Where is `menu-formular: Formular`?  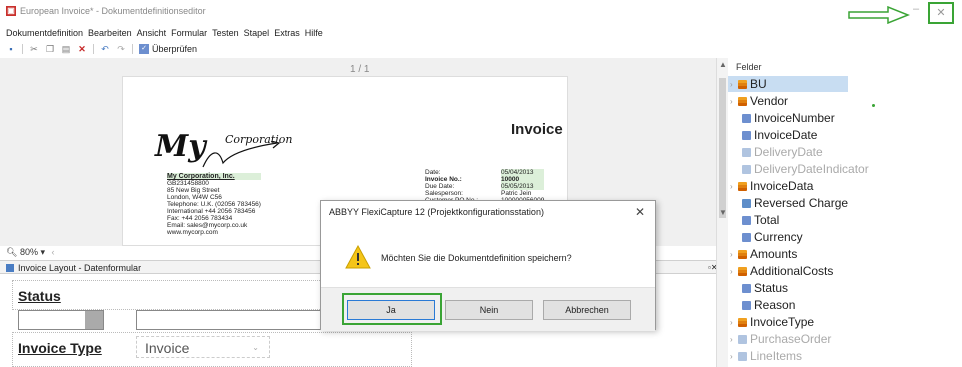 menu-formular: Formular is located at coordinates (189, 34).